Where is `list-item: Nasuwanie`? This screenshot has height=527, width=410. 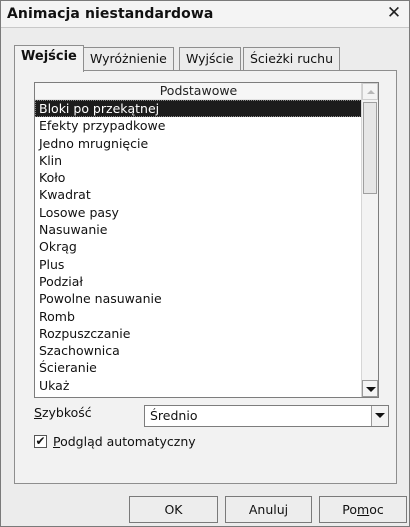 list-item: Nasuwanie is located at coordinates (198, 229).